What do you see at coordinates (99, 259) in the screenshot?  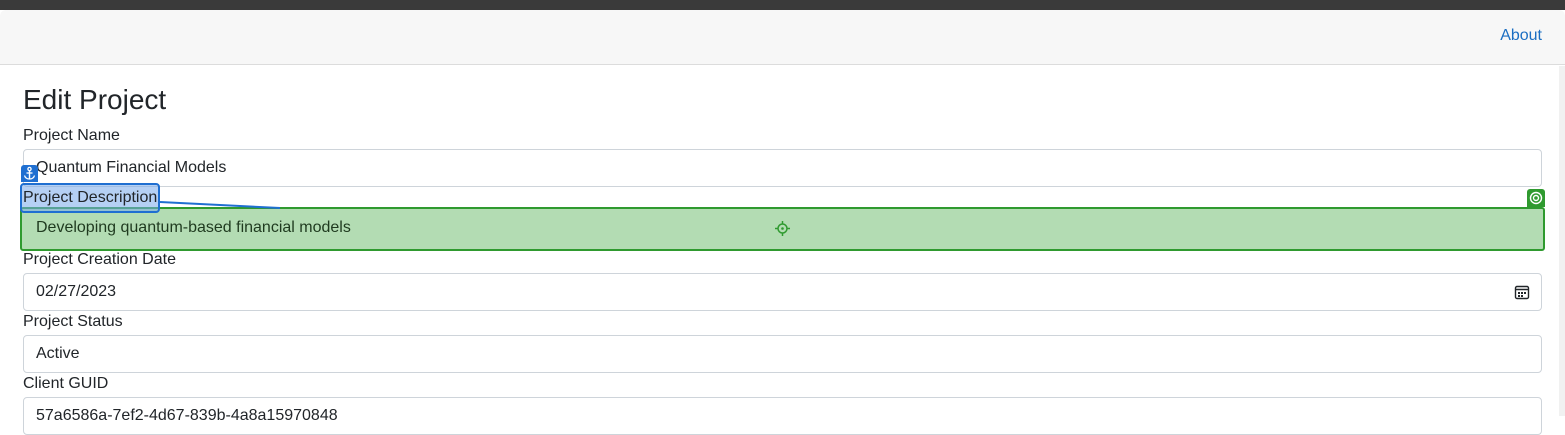 I see `project-creation-date-label: Project Creation Date` at bounding box center [99, 259].